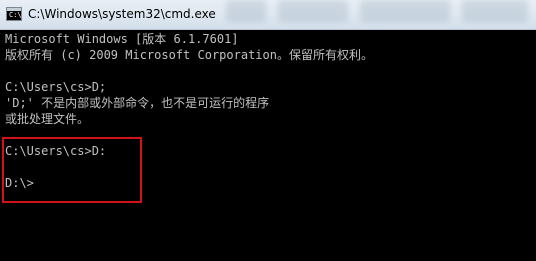 This screenshot has height=261, width=536. I want to click on highlight-annotation-box, so click(72, 170).